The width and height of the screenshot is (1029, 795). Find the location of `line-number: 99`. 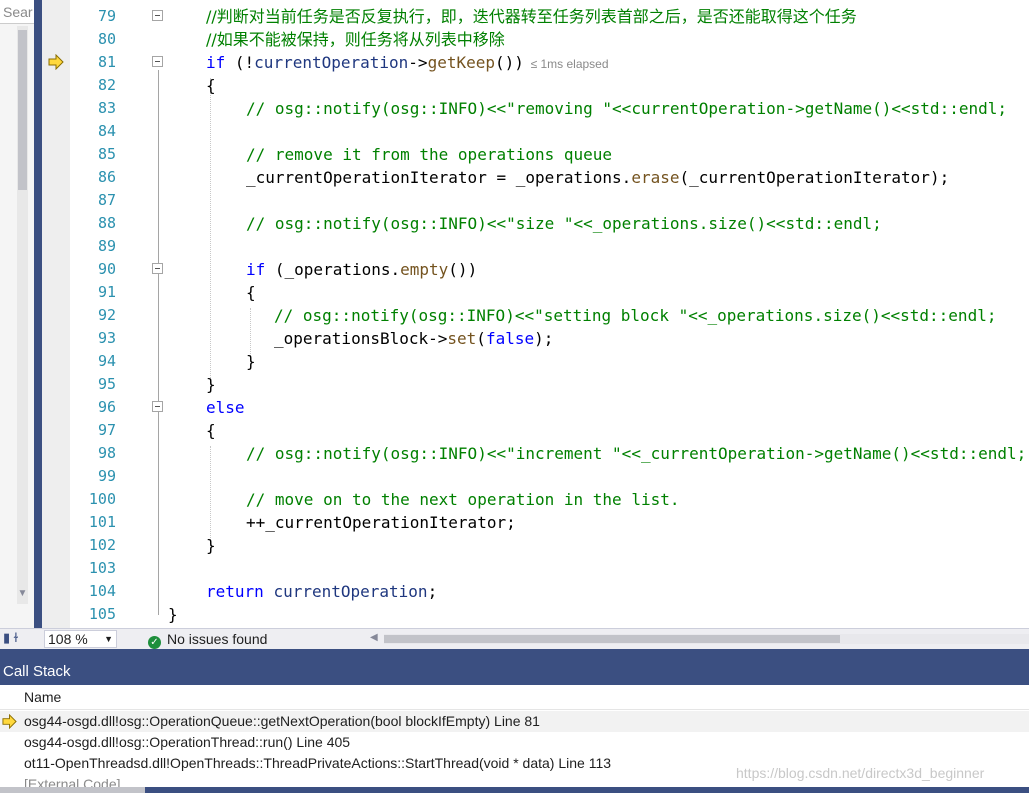

line-number: 99 is located at coordinates (106, 476).